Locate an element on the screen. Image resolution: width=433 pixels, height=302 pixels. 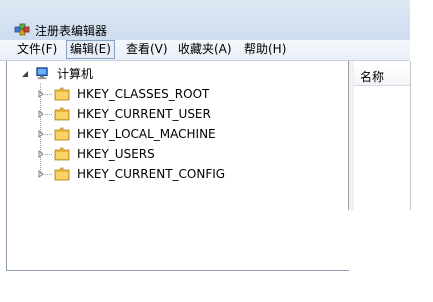
tree-item-label: HKEY_LOCAL_MACHINE is located at coordinates (146, 134).